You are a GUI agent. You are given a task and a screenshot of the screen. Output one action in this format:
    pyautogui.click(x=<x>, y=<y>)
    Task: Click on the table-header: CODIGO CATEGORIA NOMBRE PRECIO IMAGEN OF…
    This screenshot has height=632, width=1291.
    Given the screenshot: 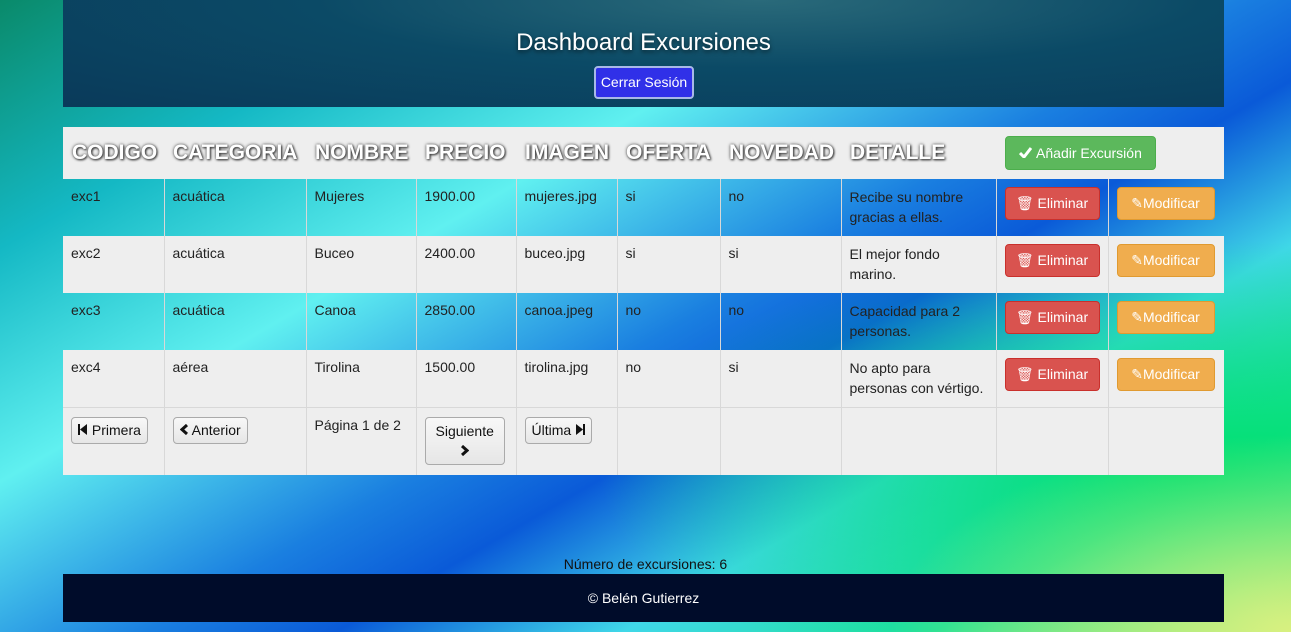 What is the action you would take?
    pyautogui.click(x=643, y=153)
    